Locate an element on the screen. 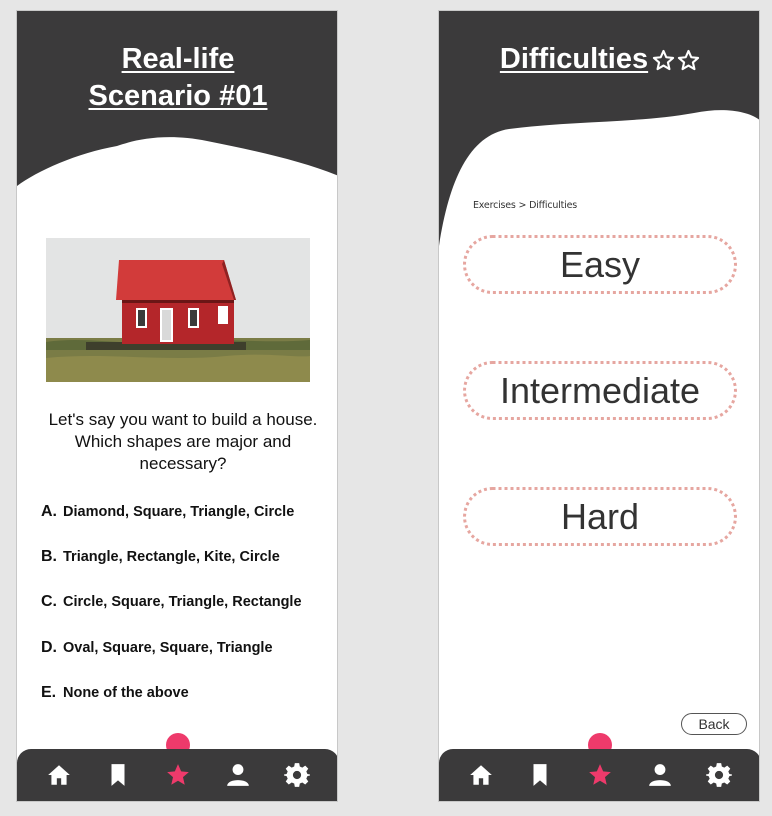 The height and width of the screenshot is (816, 772). title-line-1: Real-life is located at coordinates (178, 59).